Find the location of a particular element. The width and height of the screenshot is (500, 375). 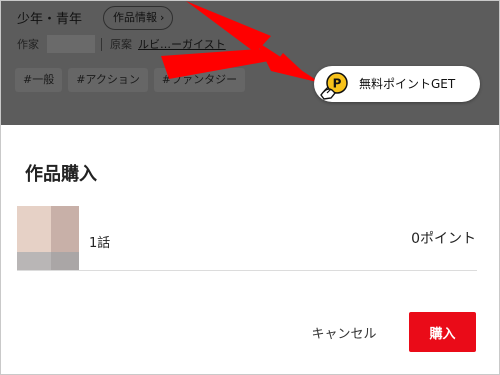

free-points-button: P 無料ポイントGET is located at coordinates (397, 84).